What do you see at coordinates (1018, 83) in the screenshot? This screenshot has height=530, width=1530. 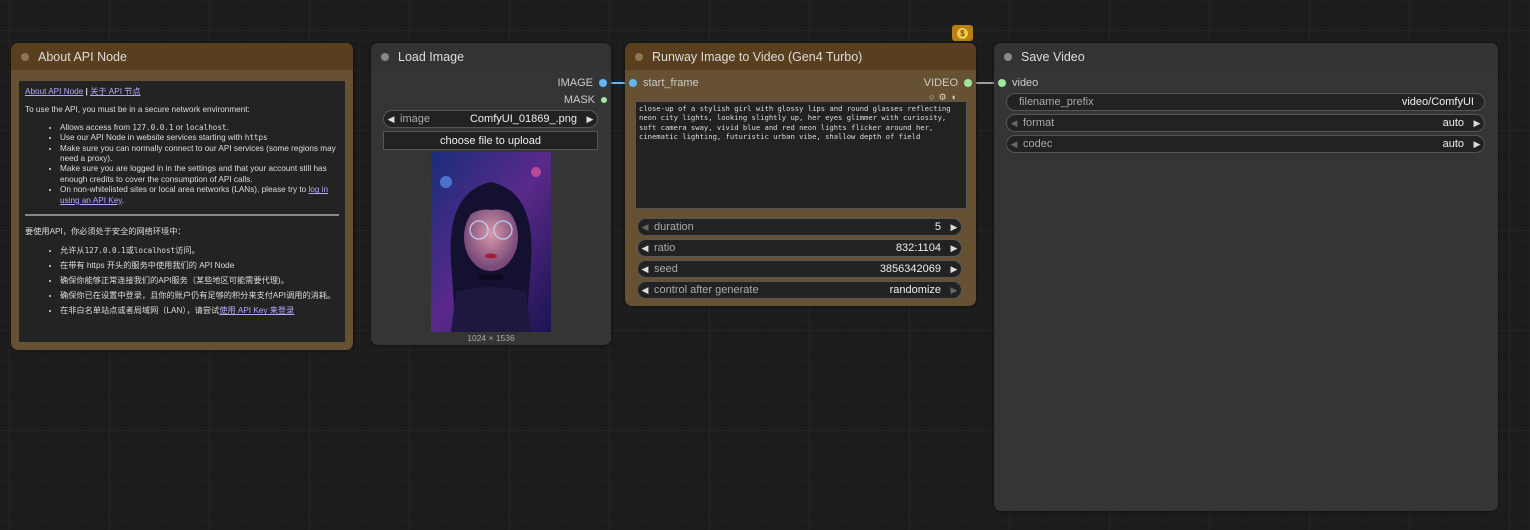 I see `input-video: video` at bounding box center [1018, 83].